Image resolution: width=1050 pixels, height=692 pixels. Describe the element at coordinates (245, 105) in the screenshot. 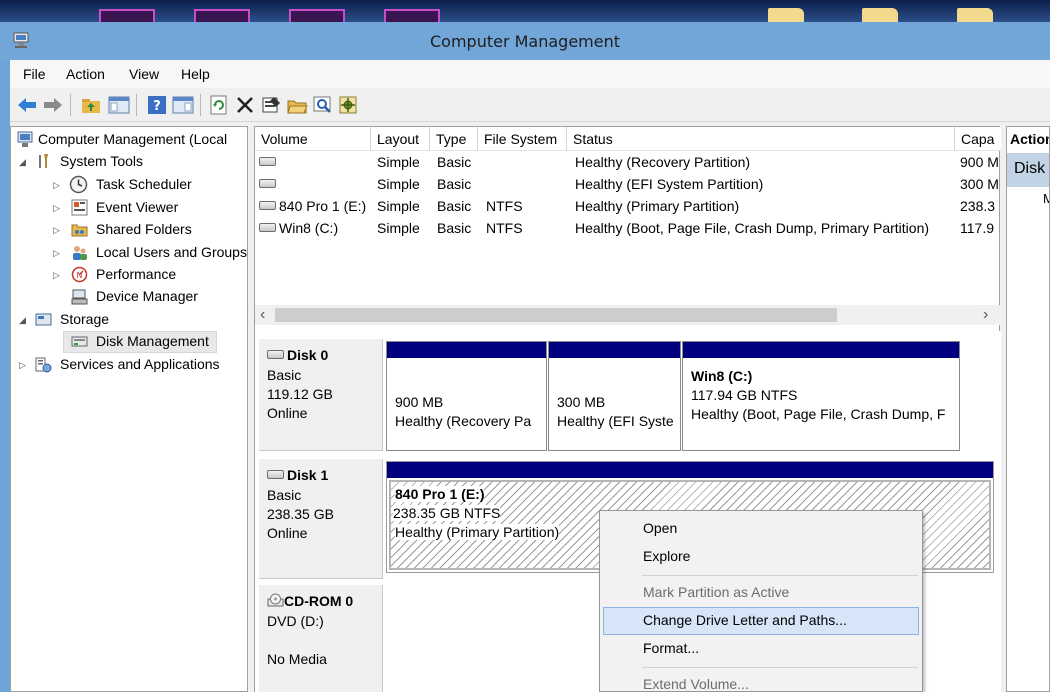

I see `delete-icon` at that location.